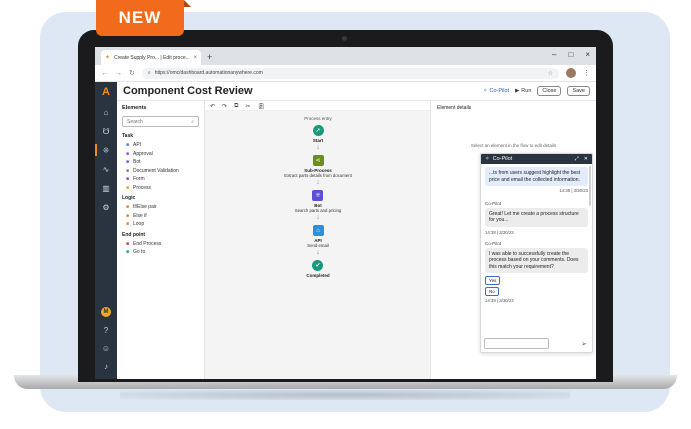  Describe the element at coordinates (195, 58) in the screenshot. I see `tab-close-icon: ×` at that location.